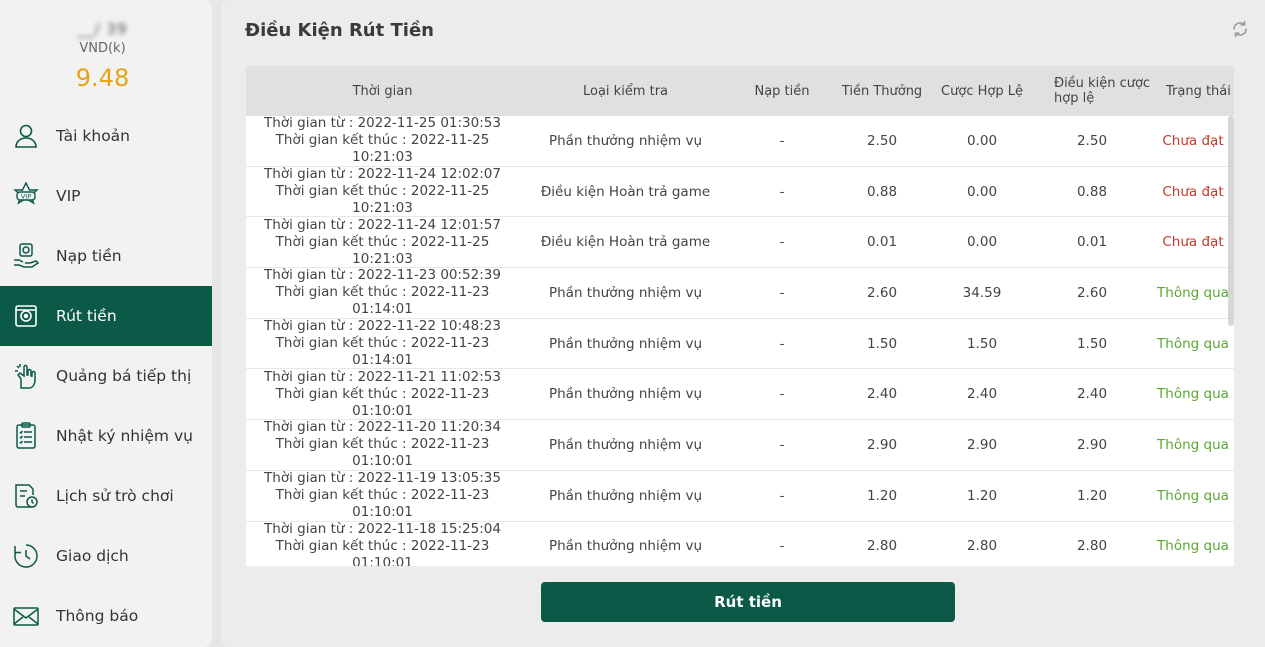 This screenshot has width=1265, height=647. What do you see at coordinates (982, 292) in the screenshot?
I see `cell-valid-bet: 34.59` at bounding box center [982, 292].